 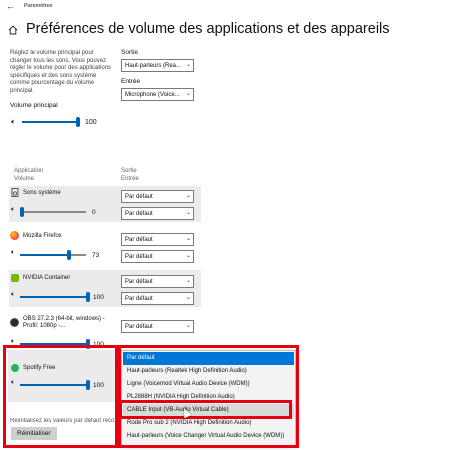 What do you see at coordinates (205, 409) in the screenshot?
I see `highlight-box-cable-input` at bounding box center [205, 409].